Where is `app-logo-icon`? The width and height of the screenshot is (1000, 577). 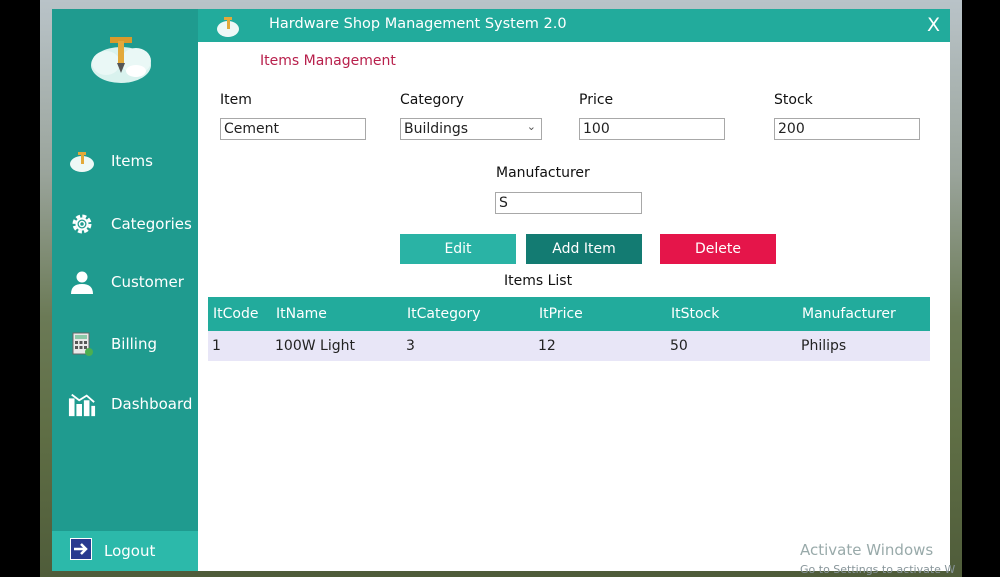
app-logo-icon is located at coordinates (121, 60).